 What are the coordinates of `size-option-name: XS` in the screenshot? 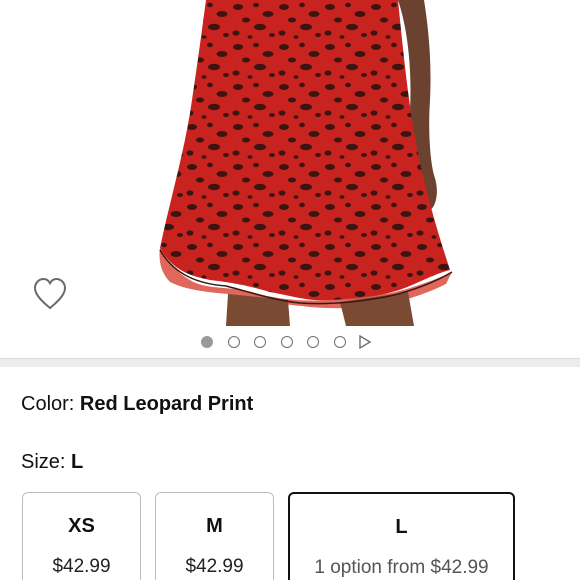 It's located at (81, 526).